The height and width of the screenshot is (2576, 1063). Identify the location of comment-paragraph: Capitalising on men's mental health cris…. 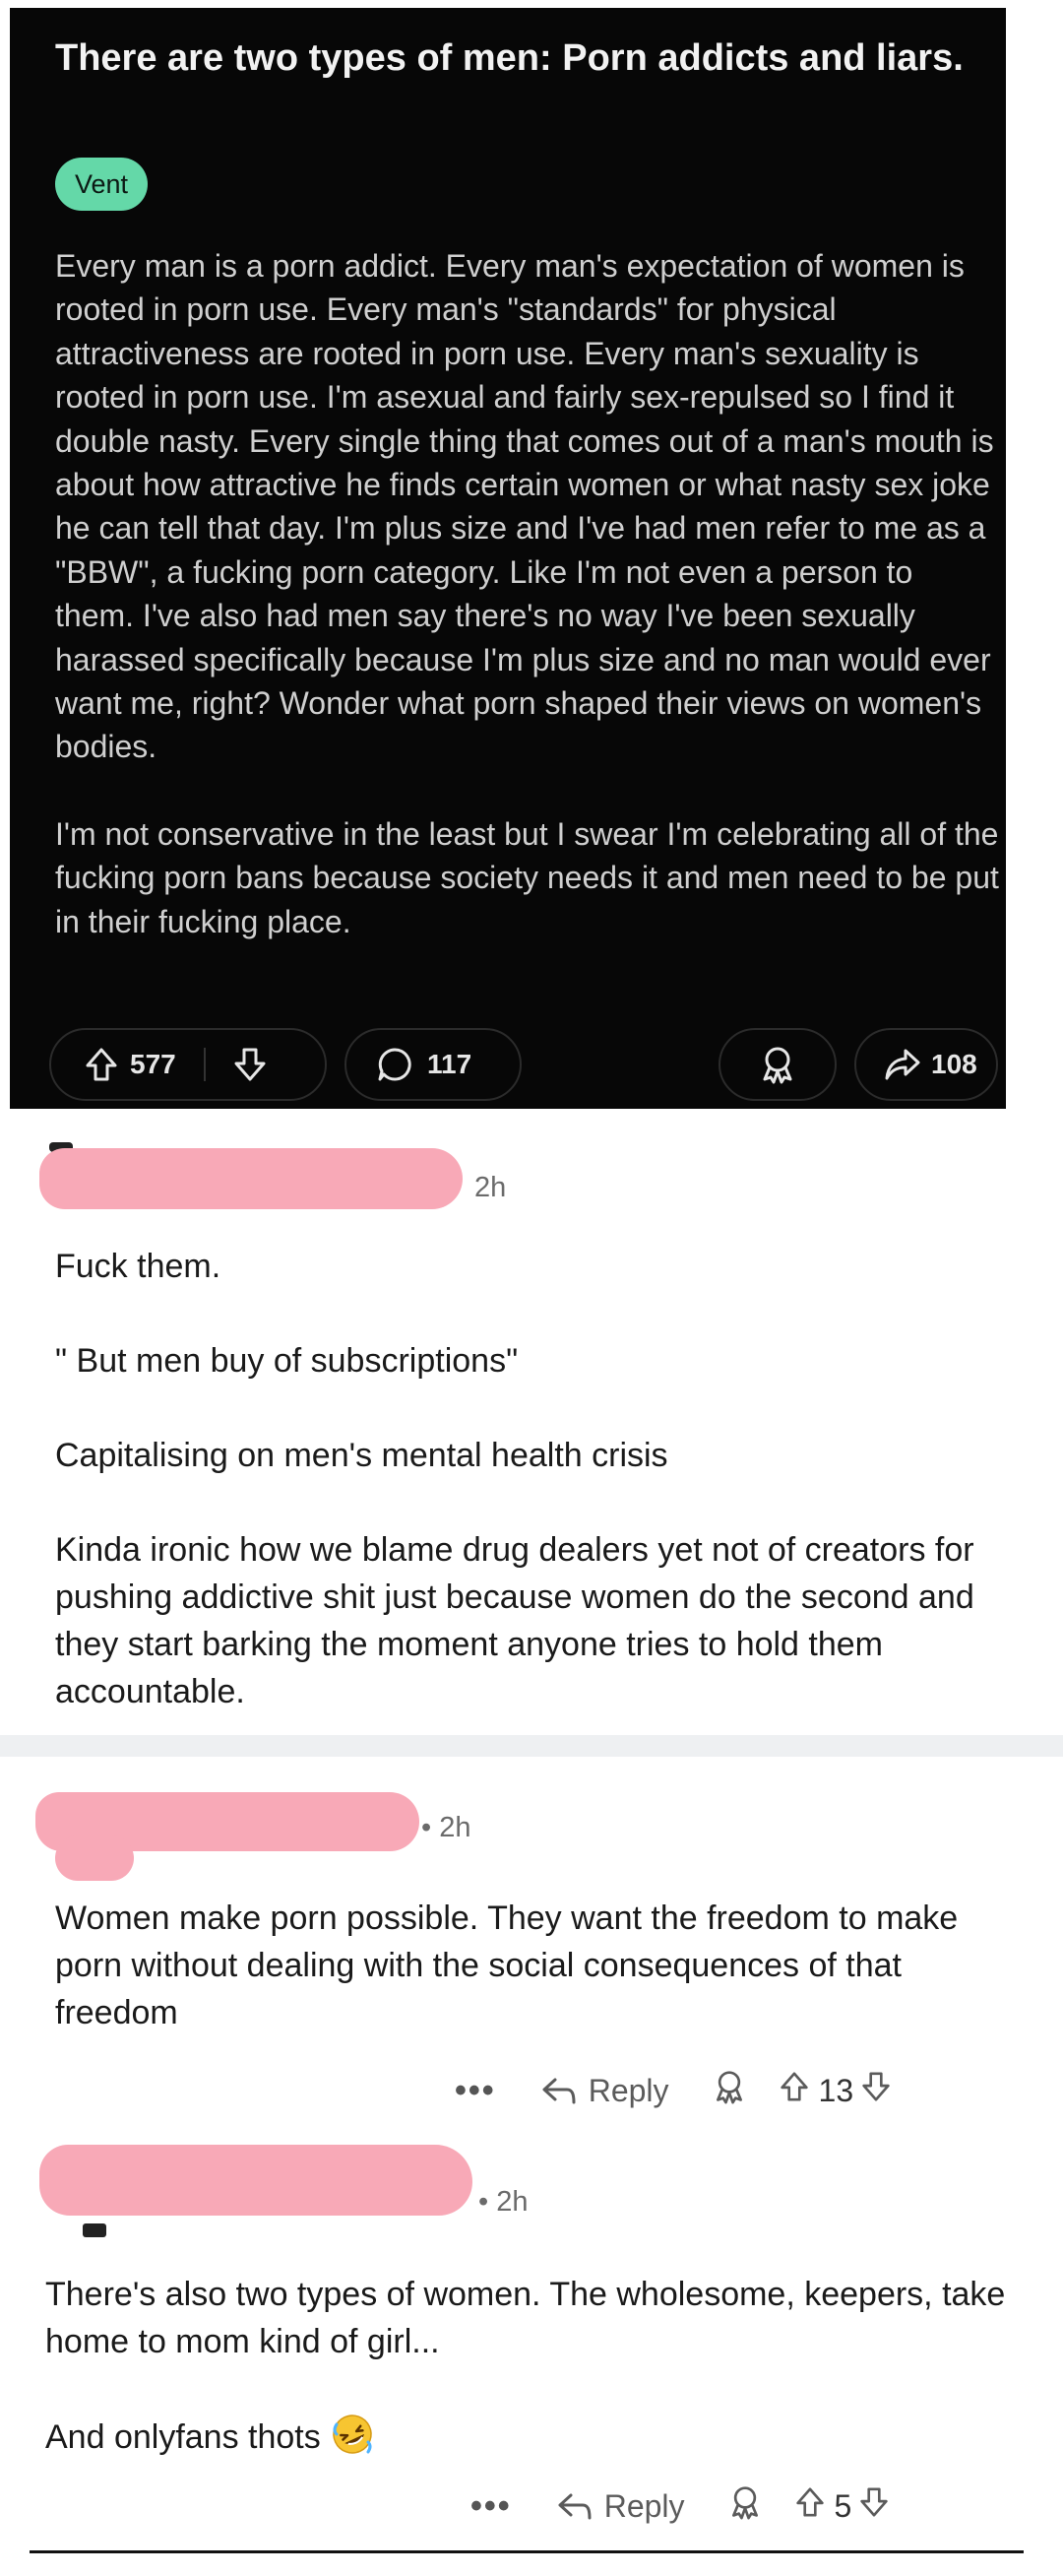
(361, 1455).